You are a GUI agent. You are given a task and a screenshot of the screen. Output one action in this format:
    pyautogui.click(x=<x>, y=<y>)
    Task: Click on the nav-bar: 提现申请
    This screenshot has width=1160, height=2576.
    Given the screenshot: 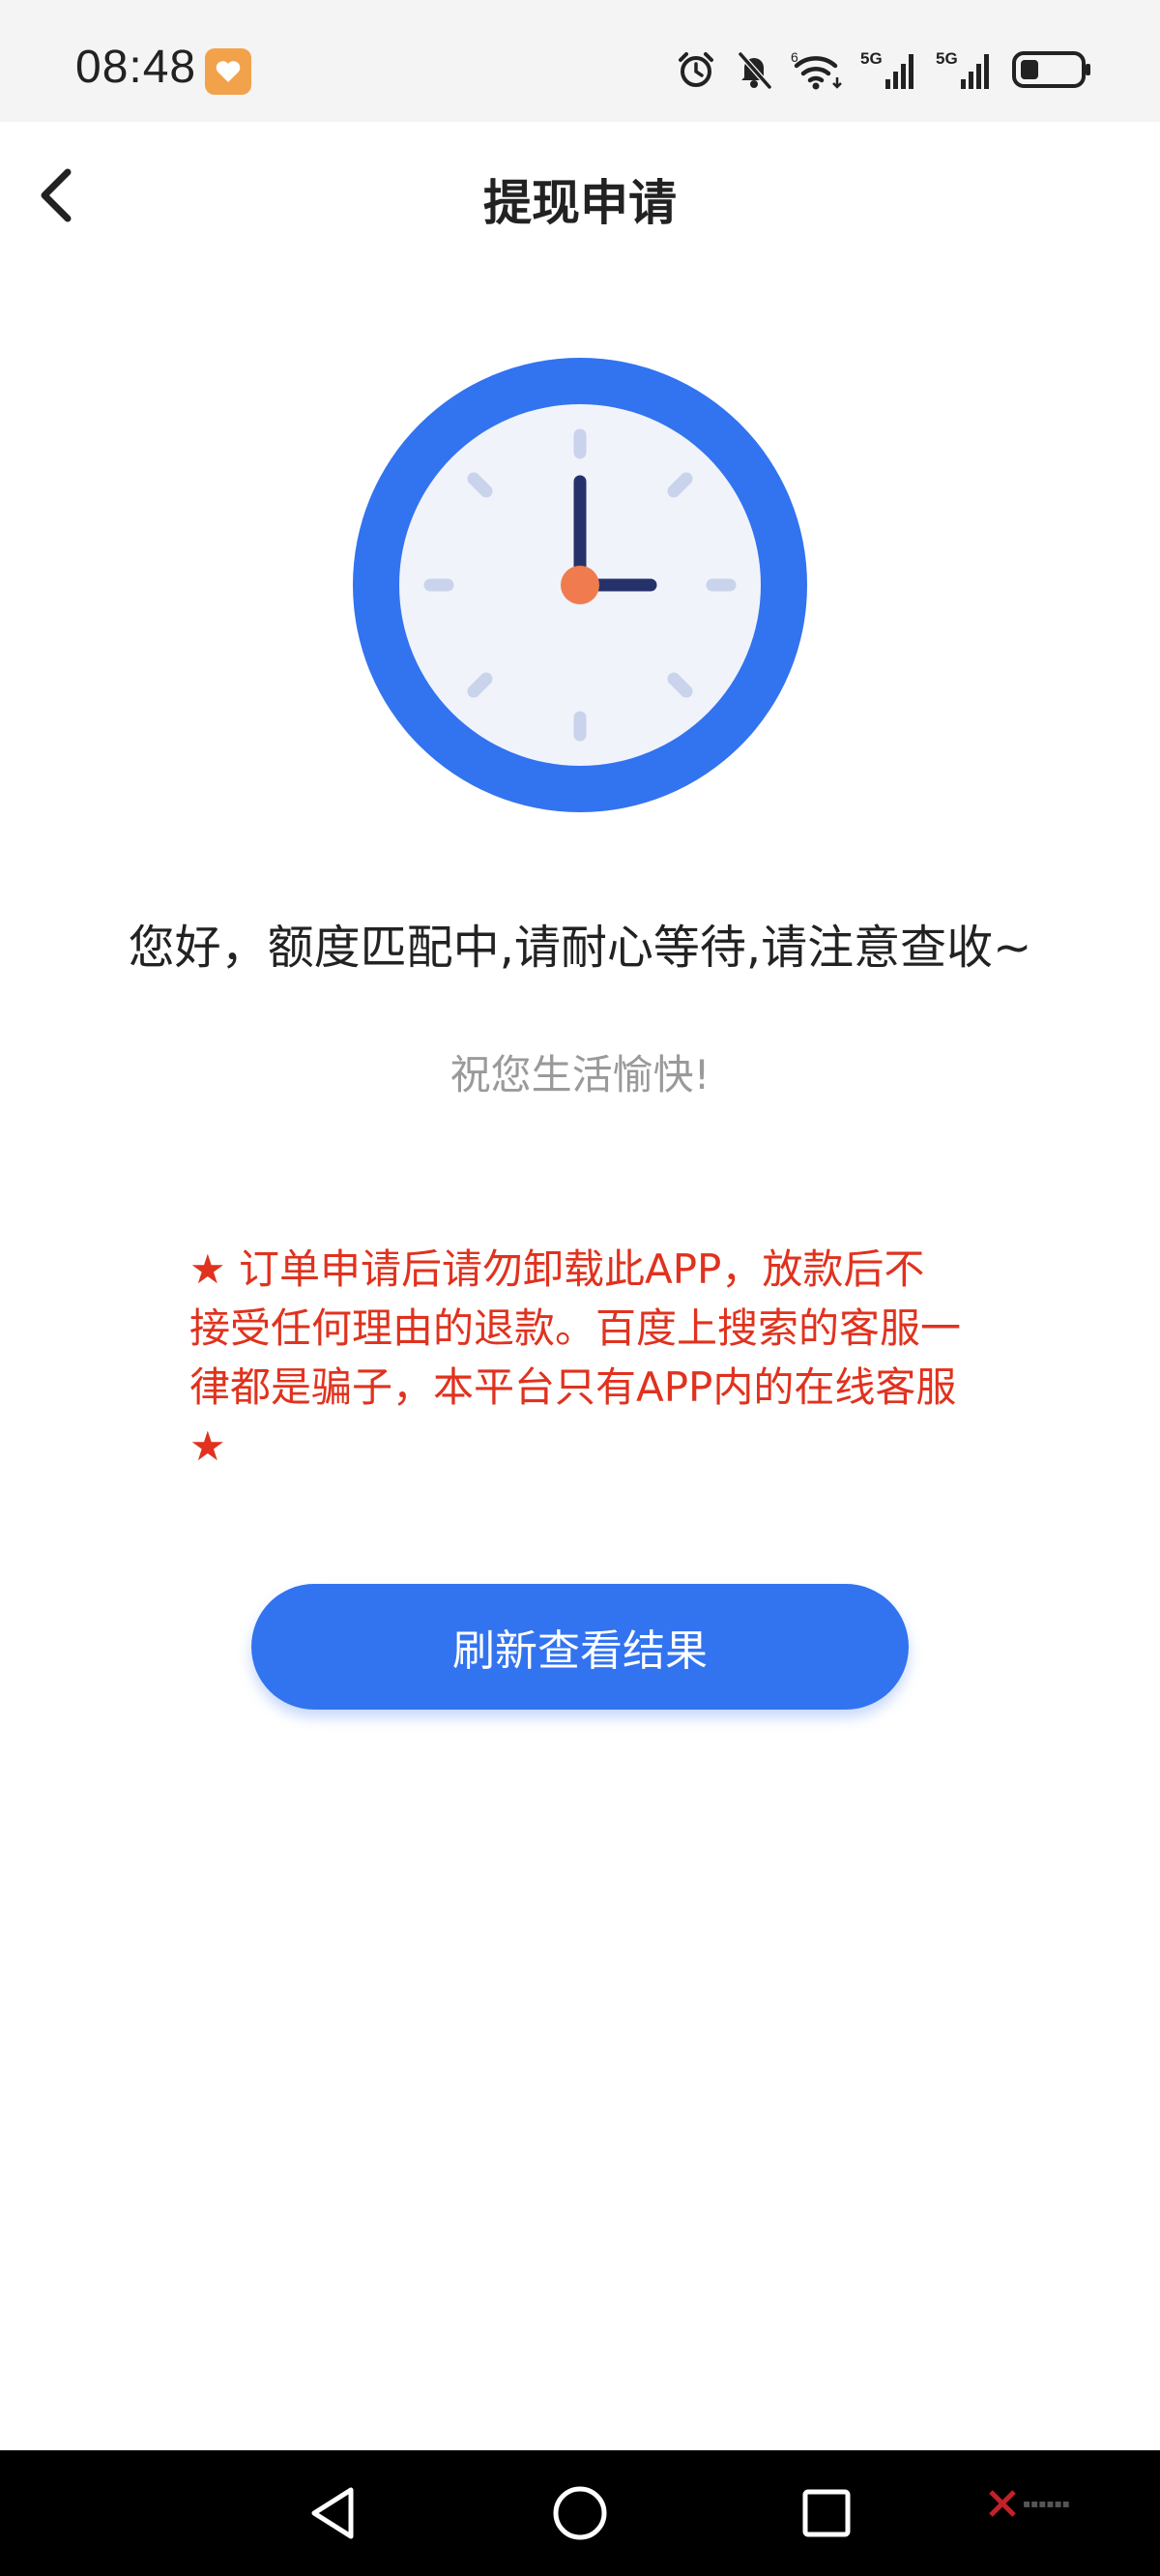 What is the action you would take?
    pyautogui.click(x=580, y=194)
    